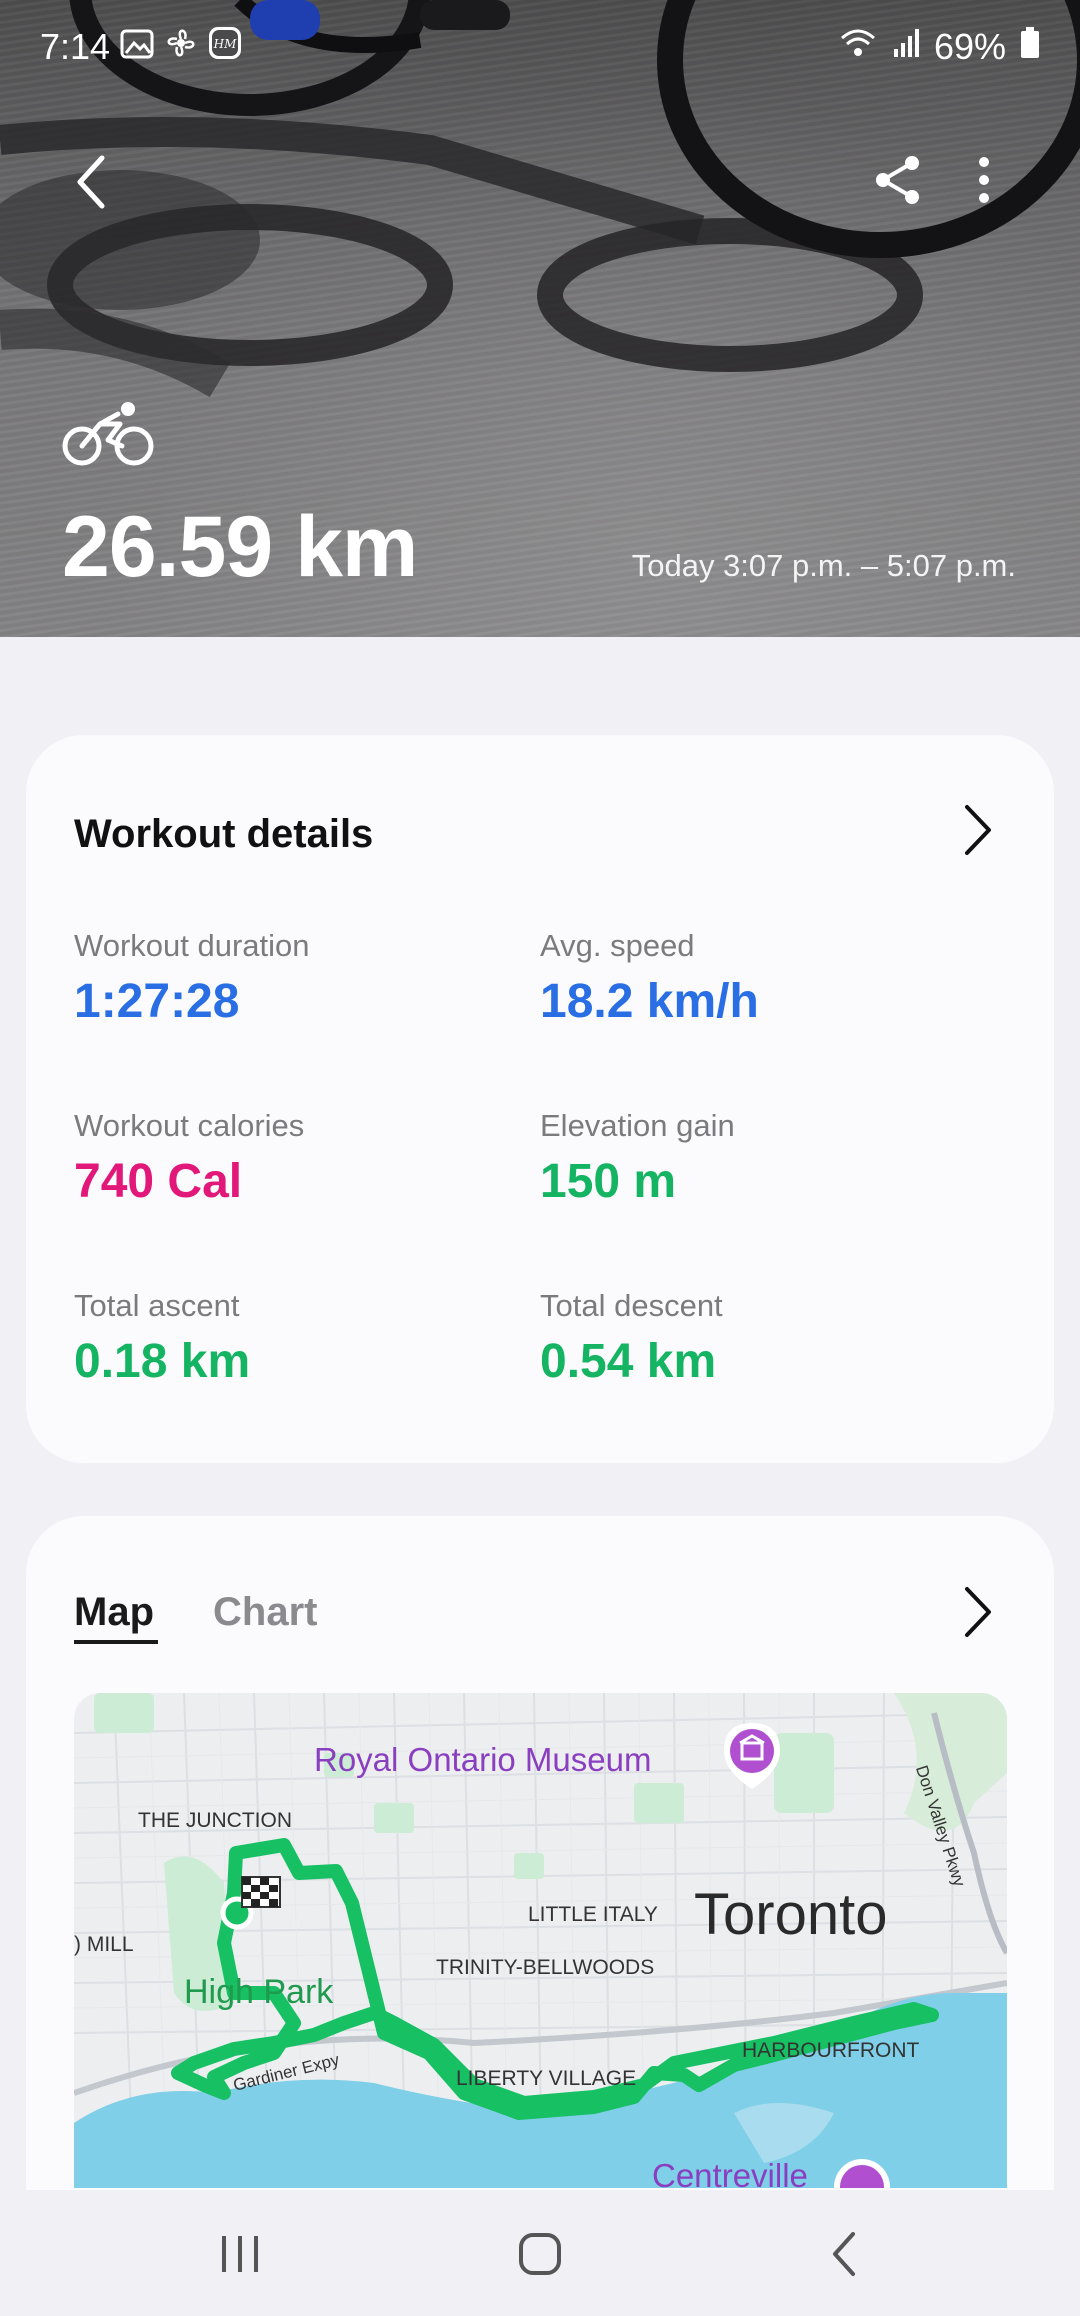 The image size is (1080, 2316). I want to click on signal-strength-icon, so click(906, 47).